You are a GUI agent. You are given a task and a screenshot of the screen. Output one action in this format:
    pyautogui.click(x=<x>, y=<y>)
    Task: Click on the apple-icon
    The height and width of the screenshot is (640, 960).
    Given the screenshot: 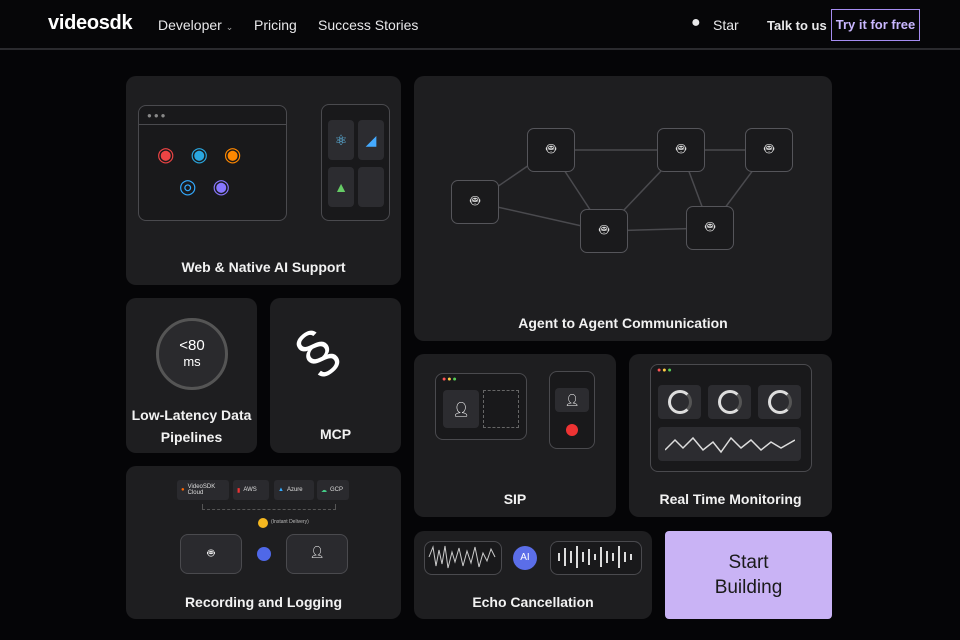 What is the action you would take?
    pyautogui.click(x=371, y=187)
    